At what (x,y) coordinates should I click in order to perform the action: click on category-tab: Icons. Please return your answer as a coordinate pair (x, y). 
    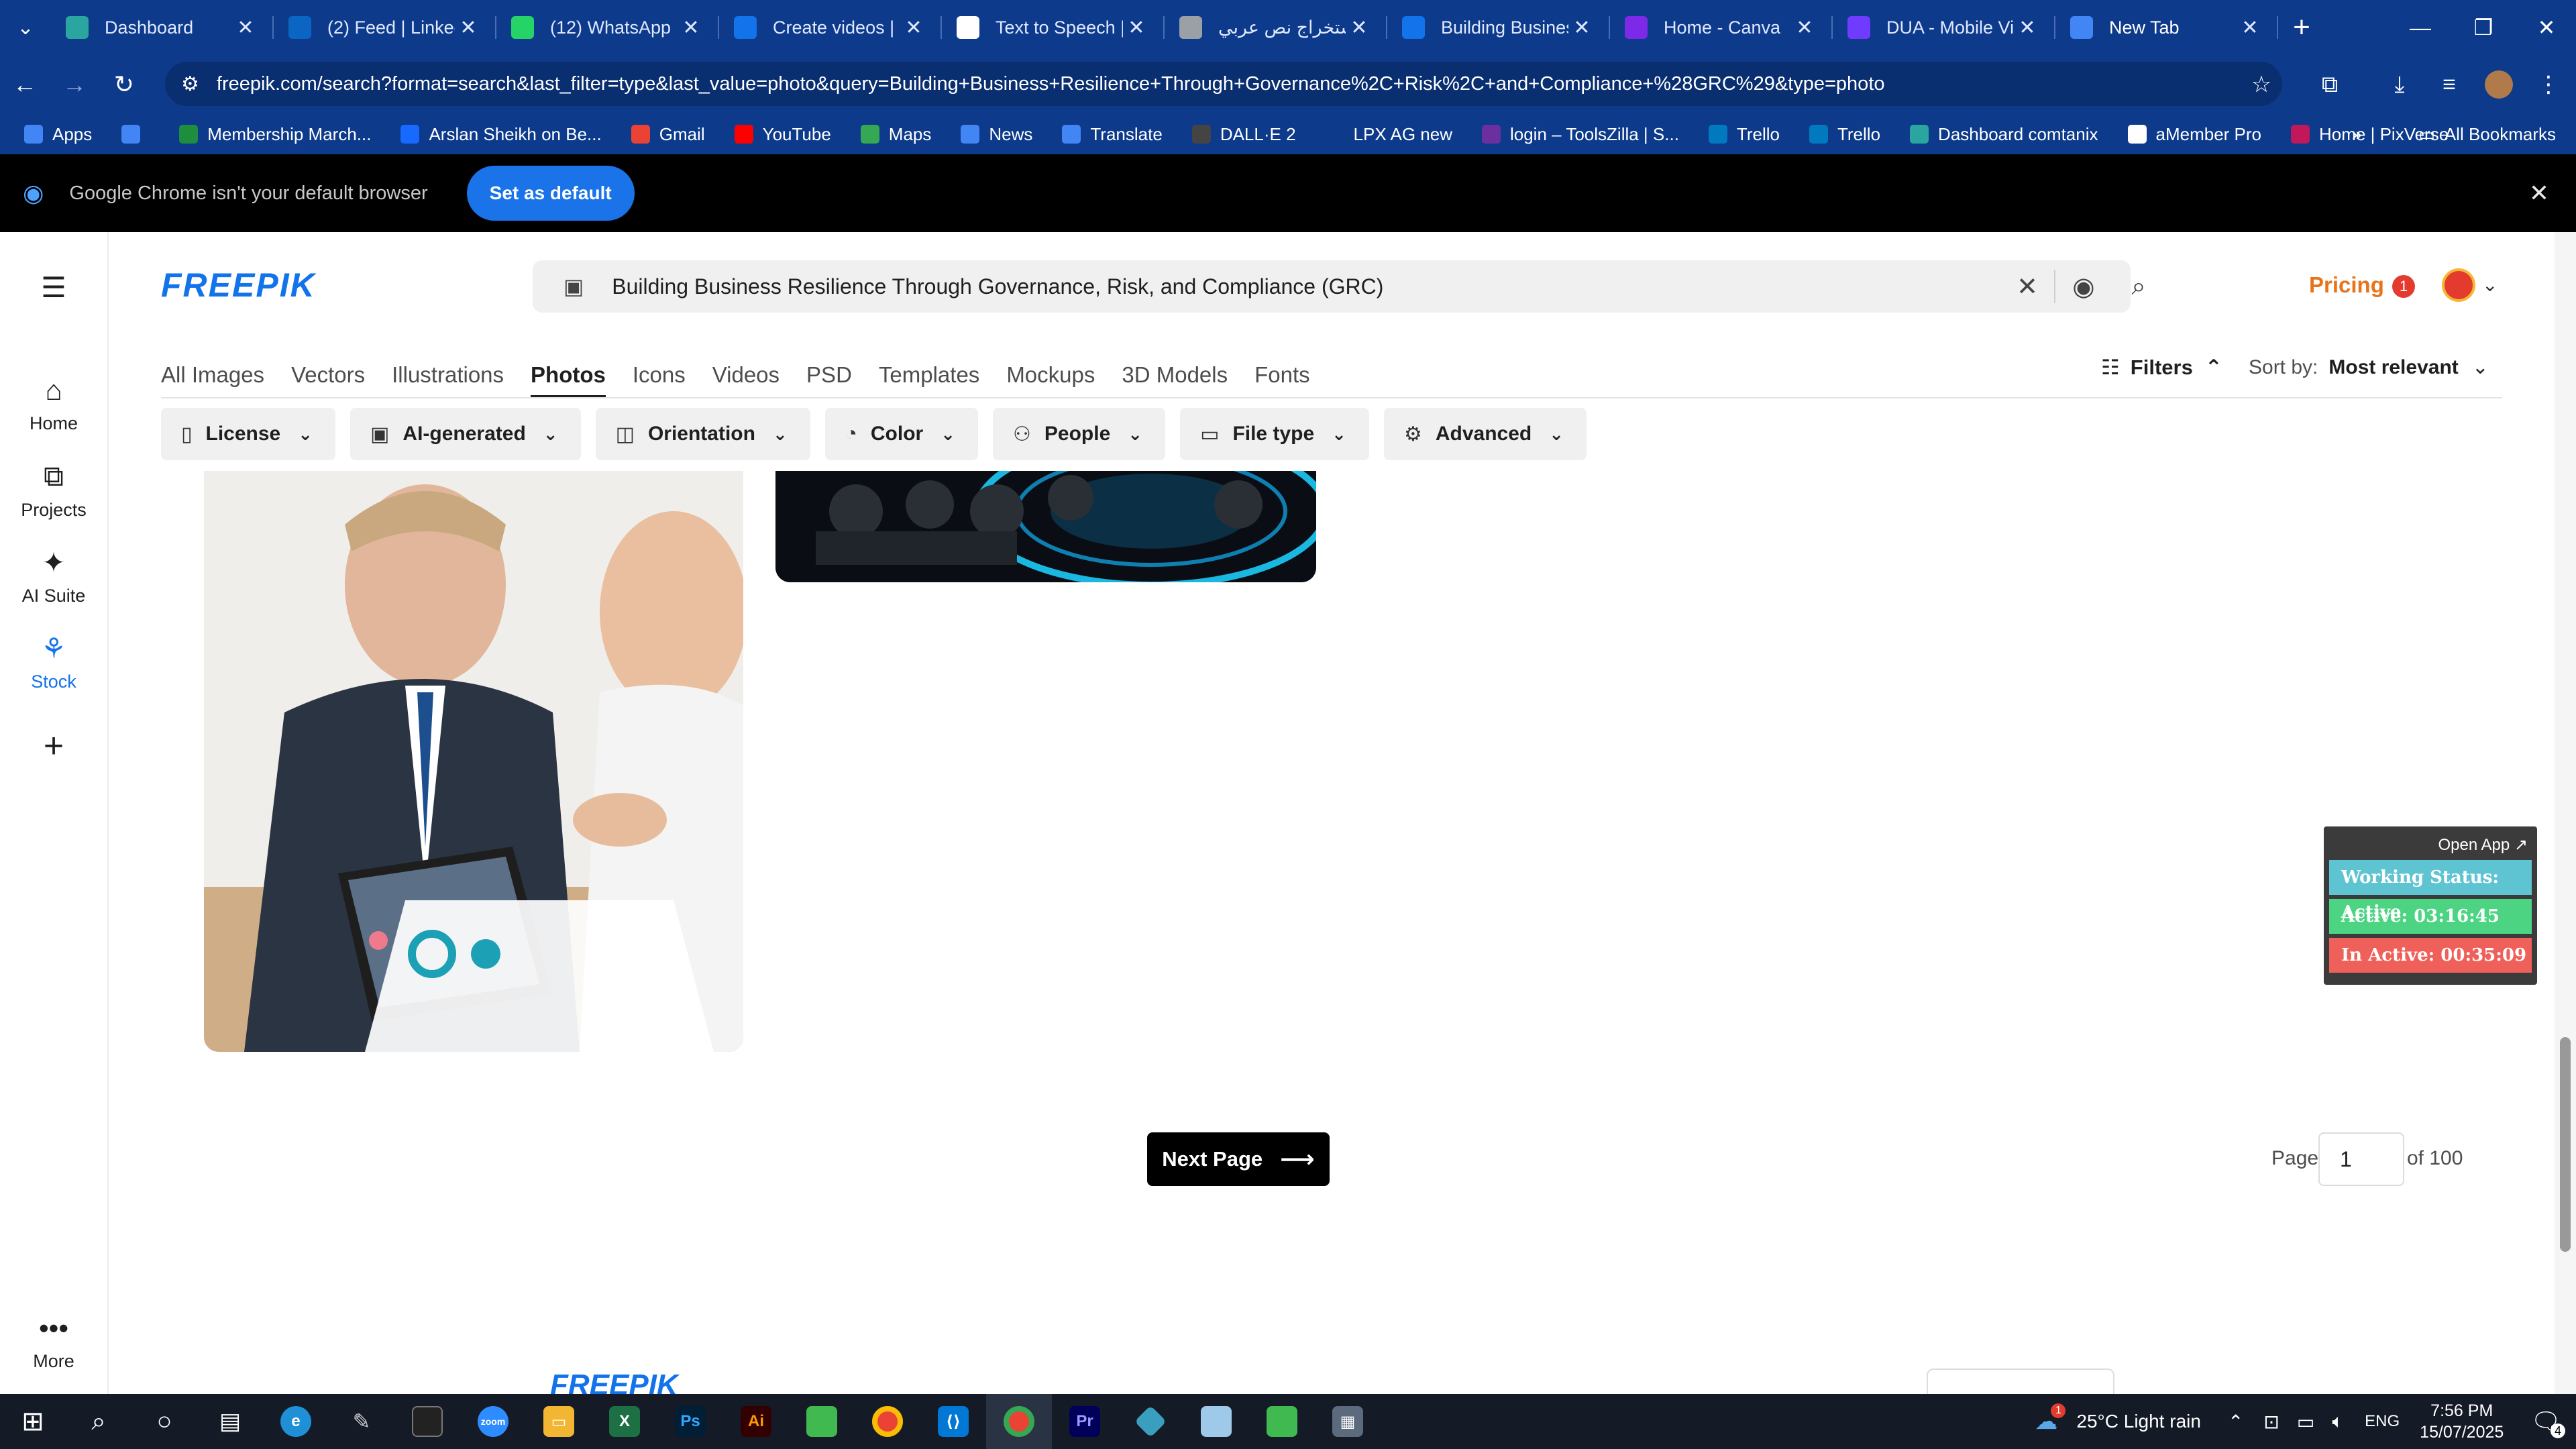
    Looking at the image, I should click on (659, 375).